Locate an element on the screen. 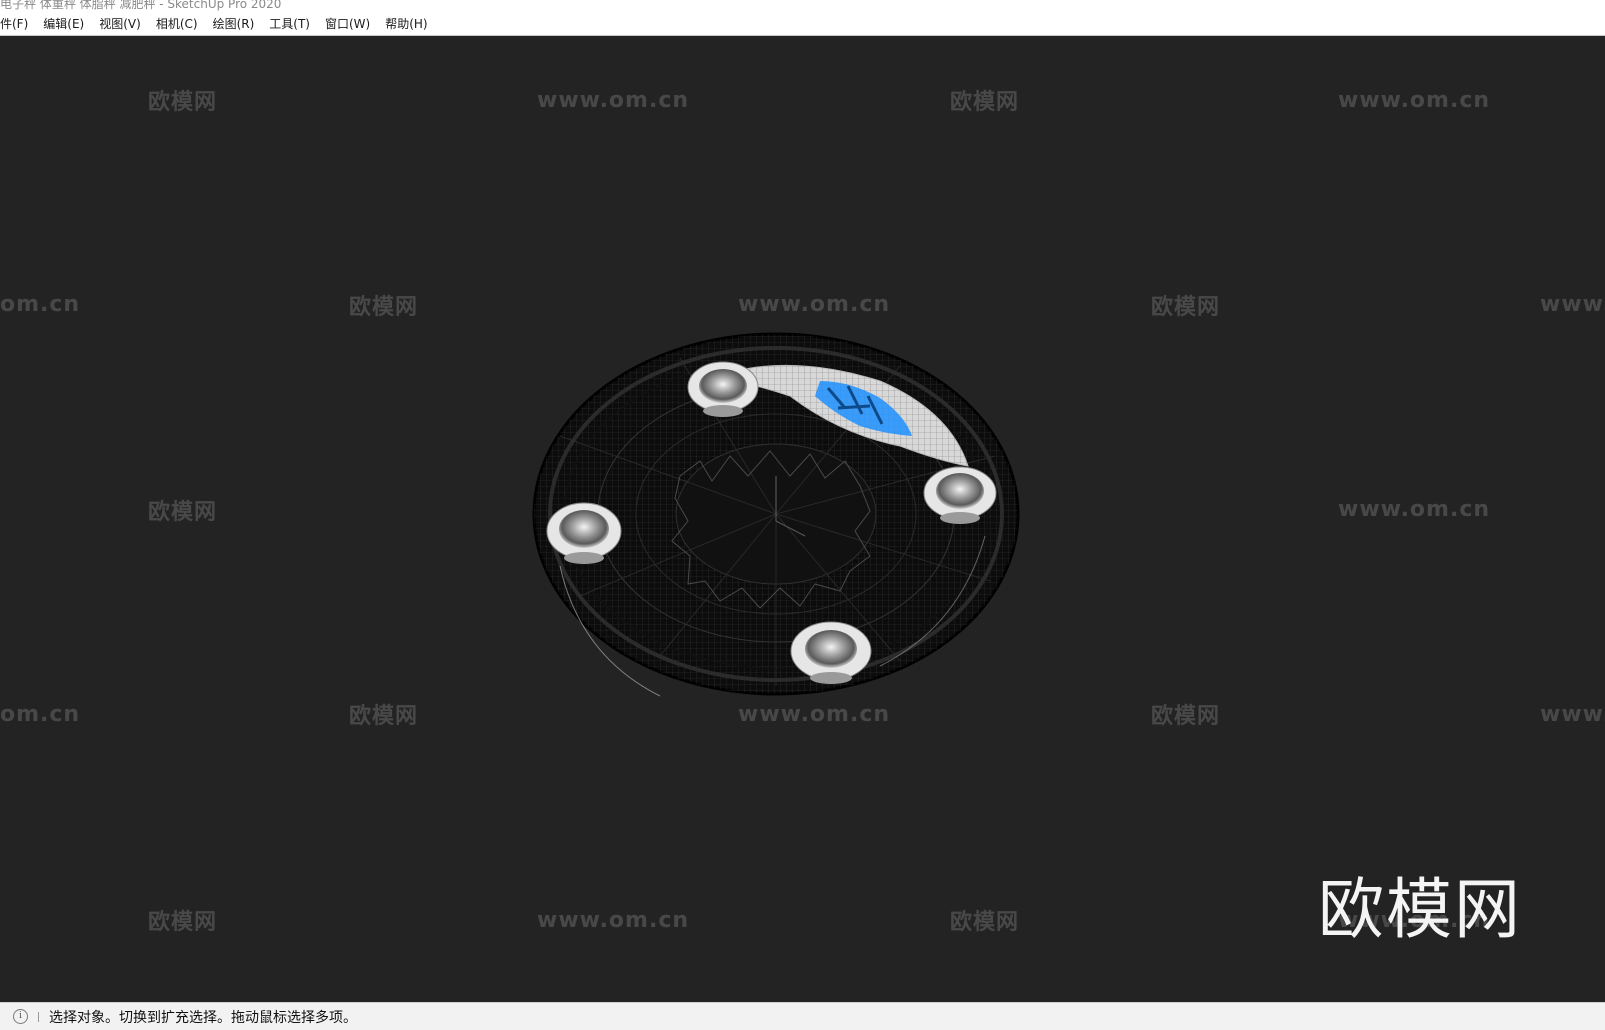 This screenshot has width=1605, height=1030. menu-camera: 相机(C) is located at coordinates (177, 23).